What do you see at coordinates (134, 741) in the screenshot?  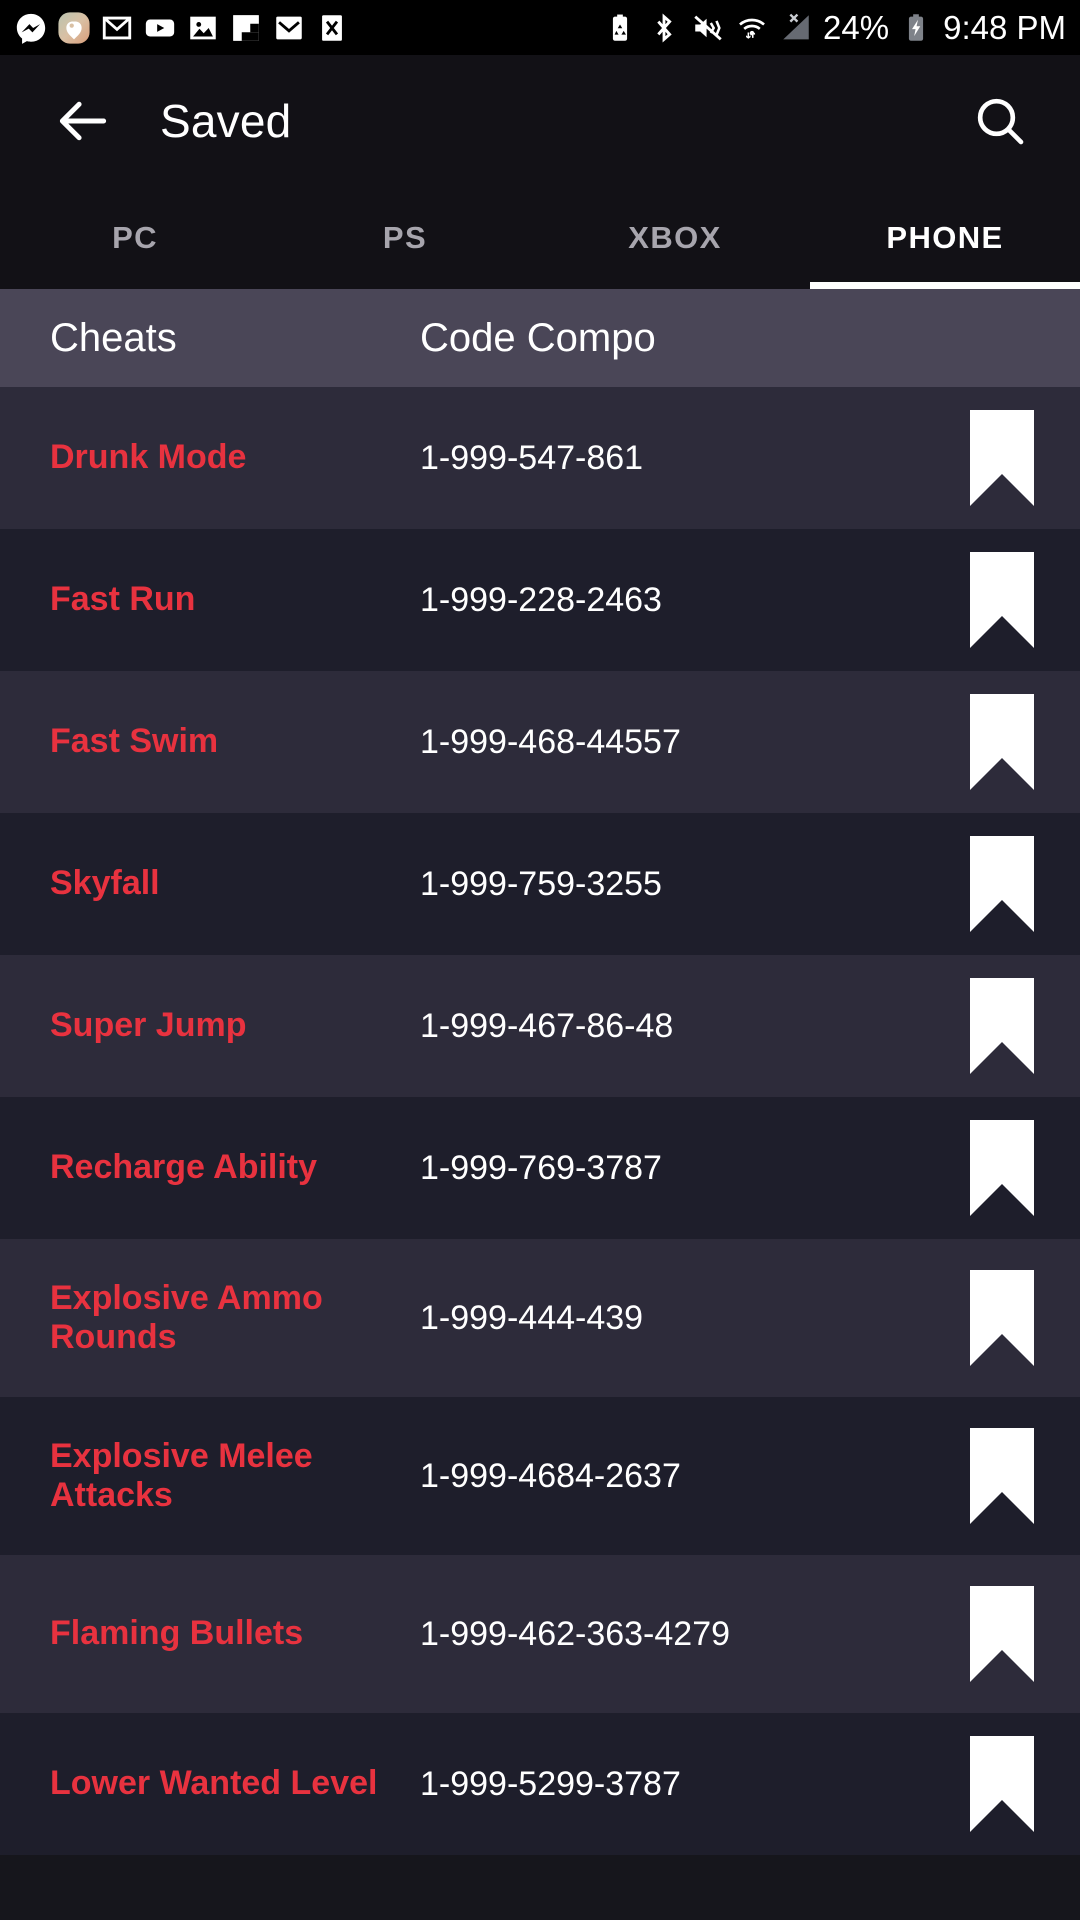 I see `cheat-name: Fast Swim` at bounding box center [134, 741].